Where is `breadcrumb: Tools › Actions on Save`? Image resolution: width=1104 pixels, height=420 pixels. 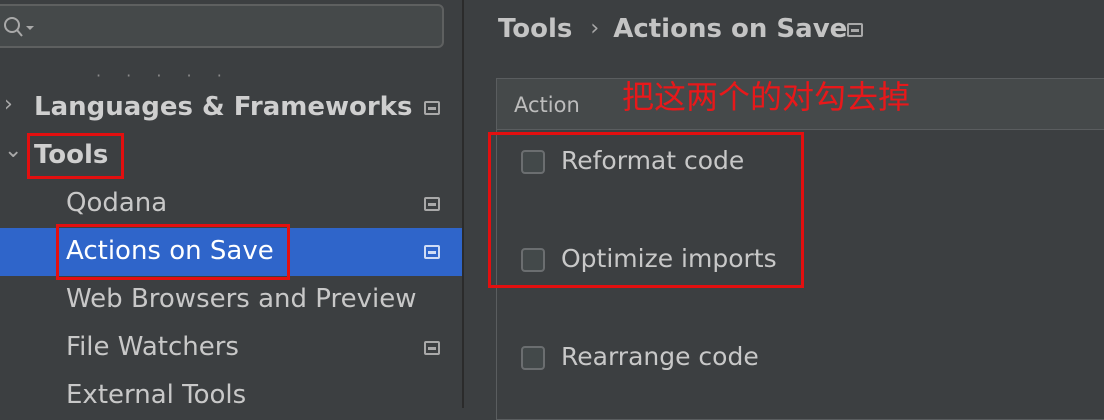
breadcrumb: Tools › Actions on Save is located at coordinates (672, 29).